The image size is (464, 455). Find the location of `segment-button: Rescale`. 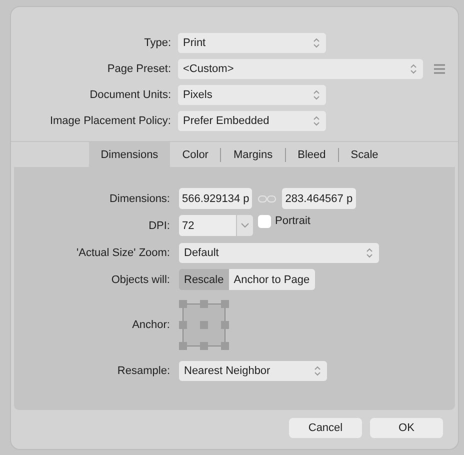

segment-button: Rescale is located at coordinates (204, 279).